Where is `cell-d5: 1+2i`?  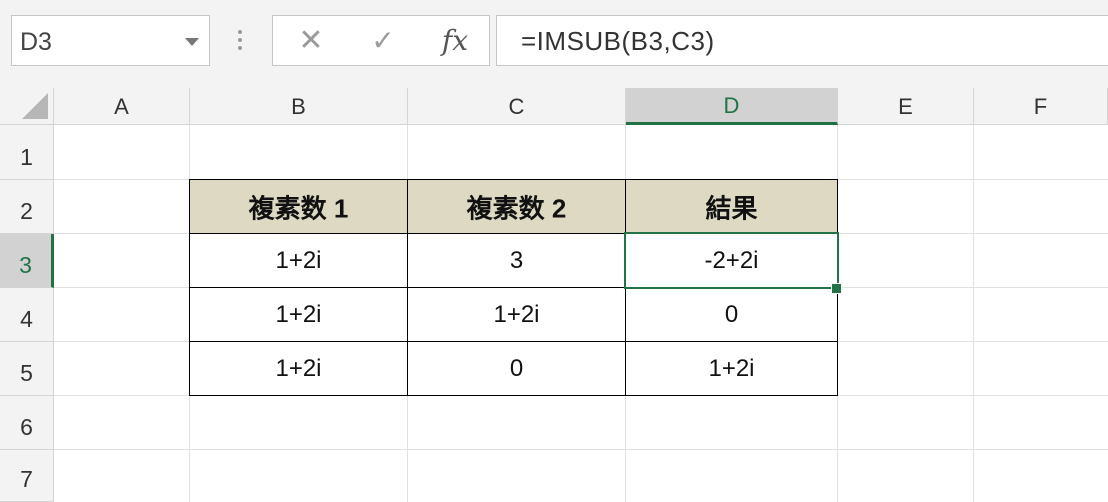
cell-d5: 1+2i is located at coordinates (731, 368).